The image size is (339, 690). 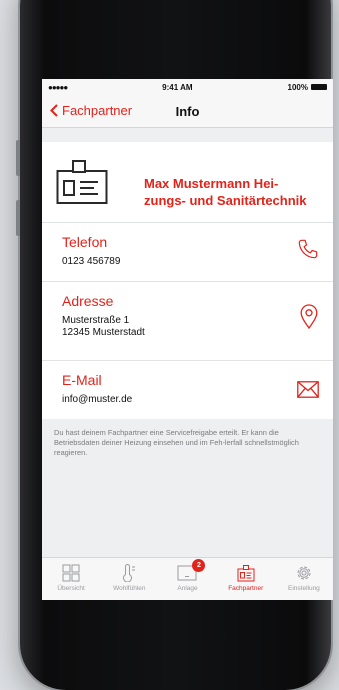 I want to click on email-label: E-Mail, so click(x=82, y=380).